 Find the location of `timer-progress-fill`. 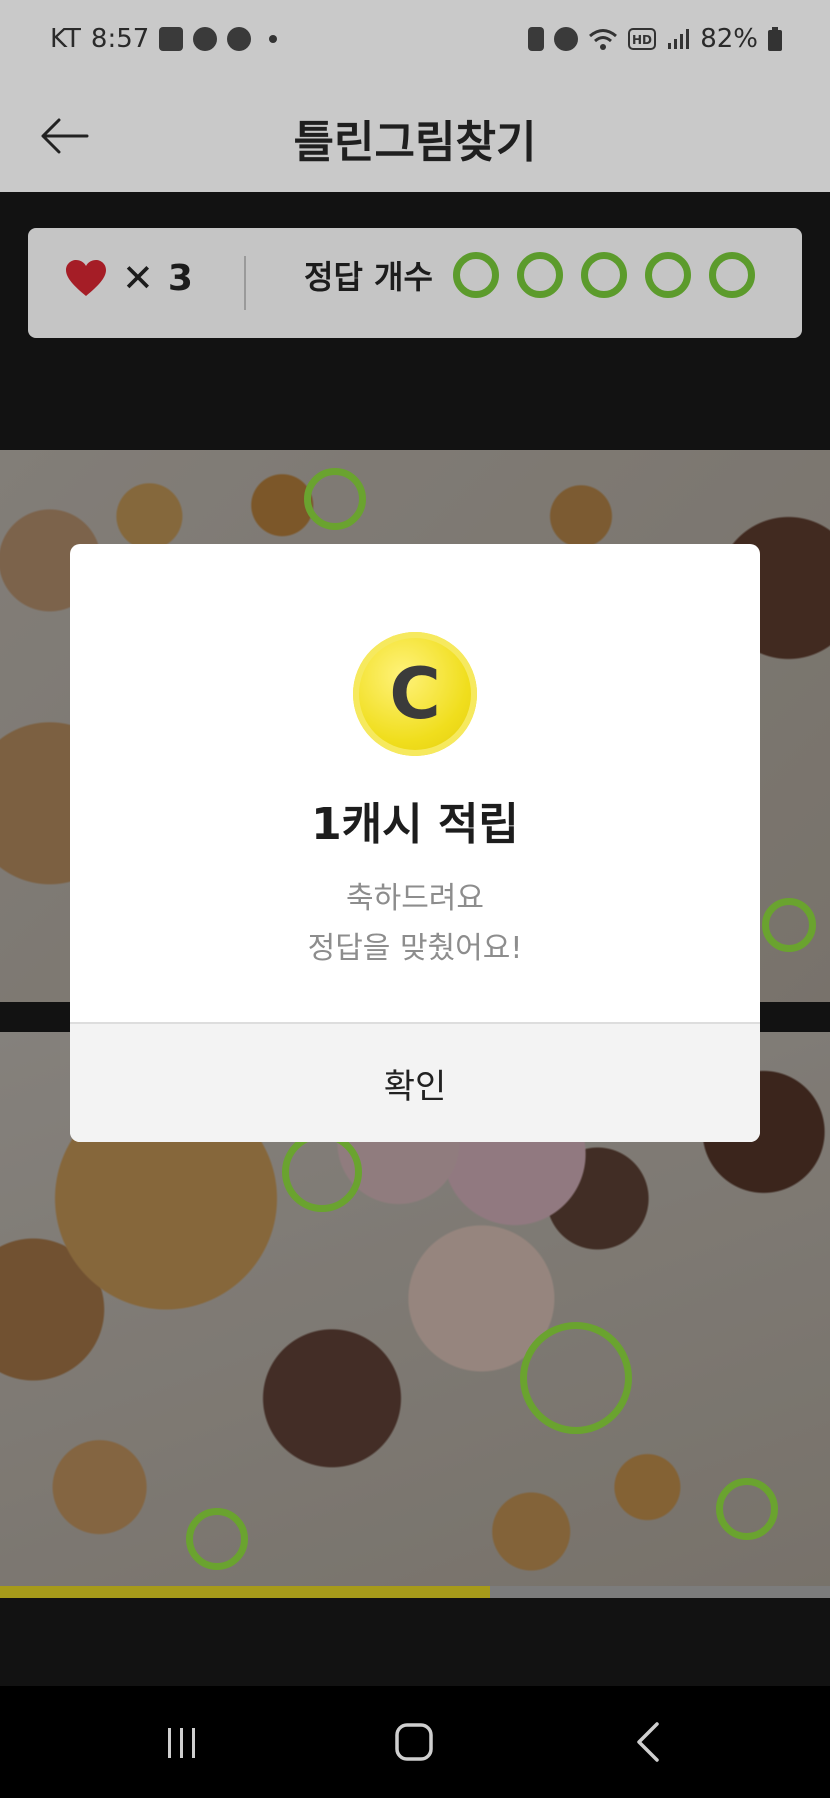

timer-progress-fill is located at coordinates (245, 1592).